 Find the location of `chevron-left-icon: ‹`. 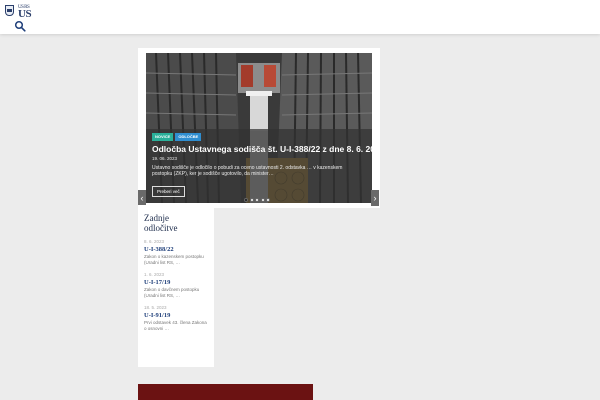

chevron-left-icon: ‹ is located at coordinates (142, 198).